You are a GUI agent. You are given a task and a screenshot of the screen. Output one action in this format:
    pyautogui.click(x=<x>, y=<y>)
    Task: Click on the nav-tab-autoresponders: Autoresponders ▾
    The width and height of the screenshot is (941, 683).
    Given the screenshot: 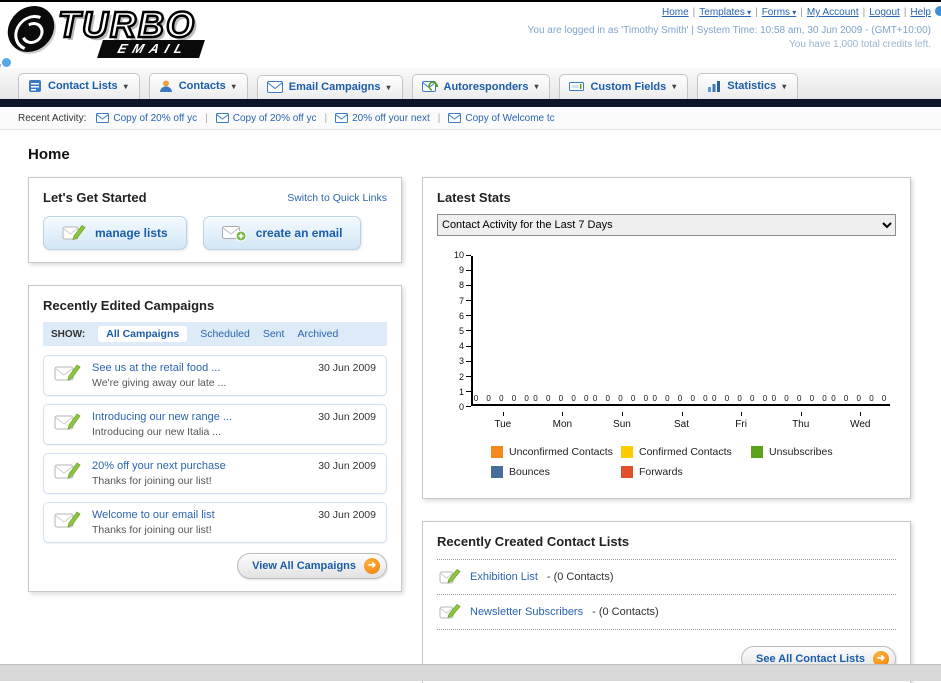 What is the action you would take?
    pyautogui.click(x=481, y=86)
    